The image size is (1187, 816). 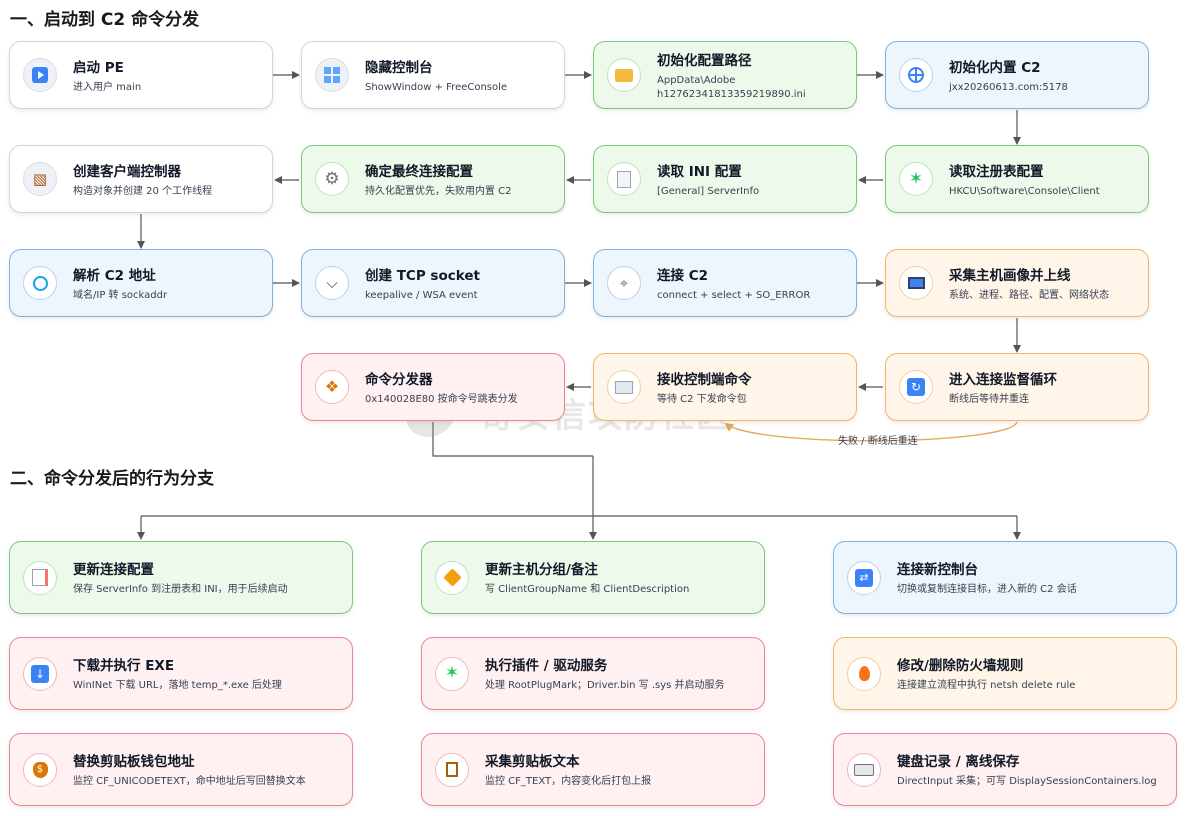 I want to click on node-subtitle: 构造对象并创建 20 个工作线程, so click(x=143, y=191).